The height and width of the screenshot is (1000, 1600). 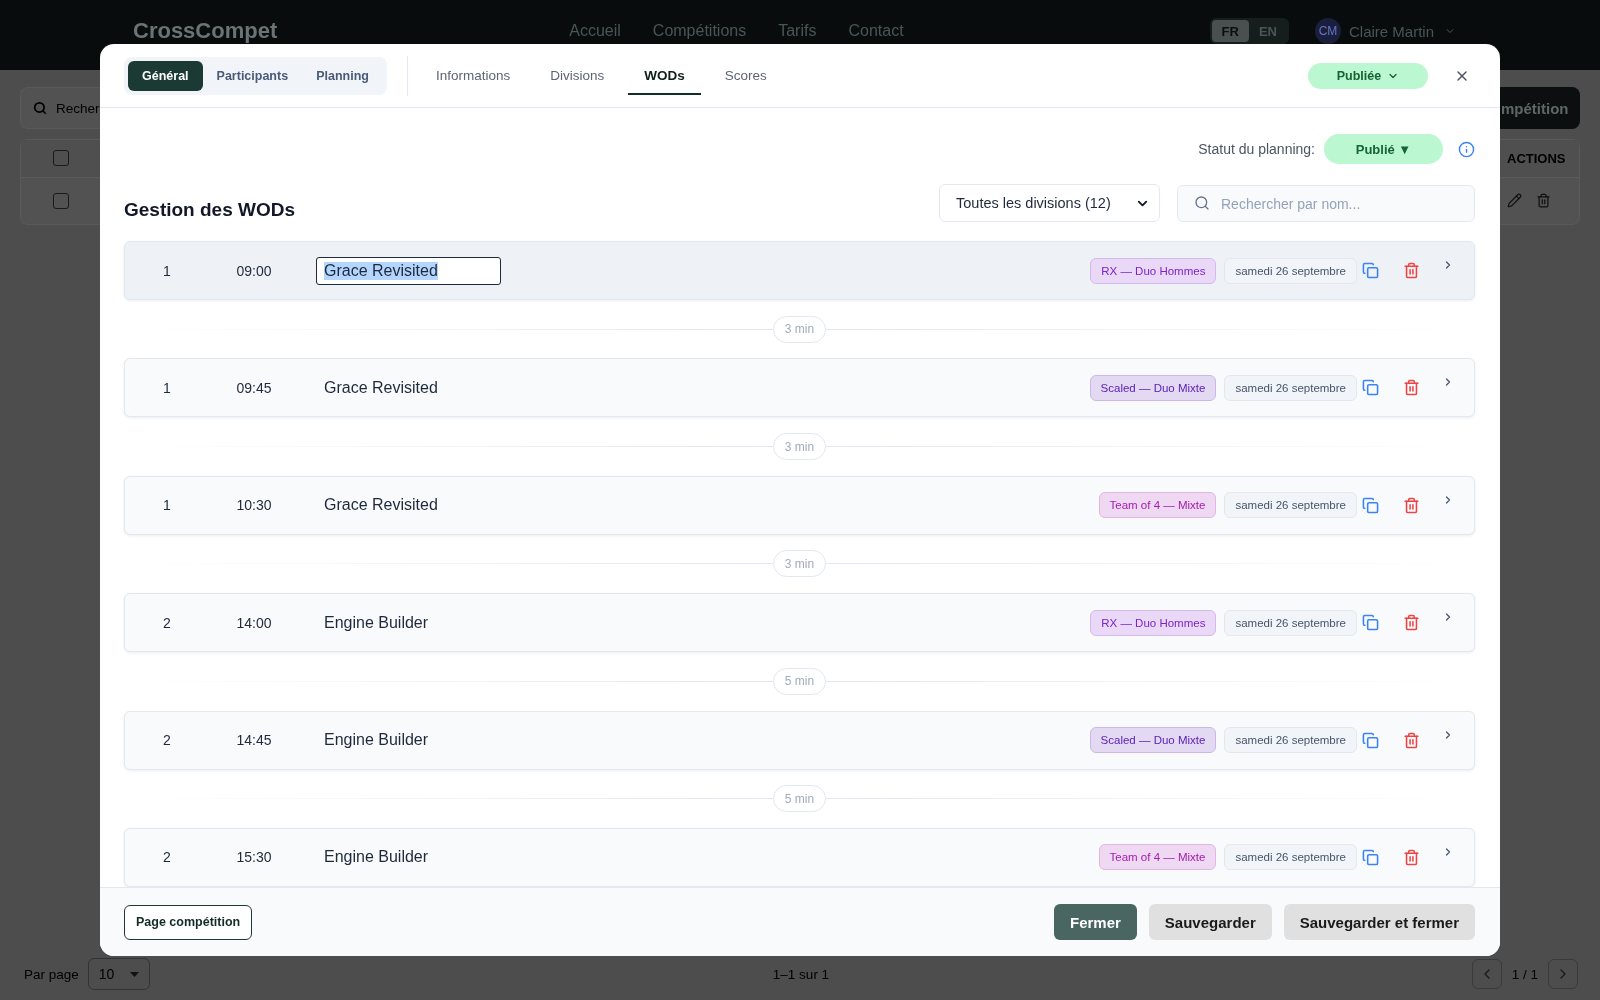 I want to click on wod-time: 09:00, so click(x=254, y=270).